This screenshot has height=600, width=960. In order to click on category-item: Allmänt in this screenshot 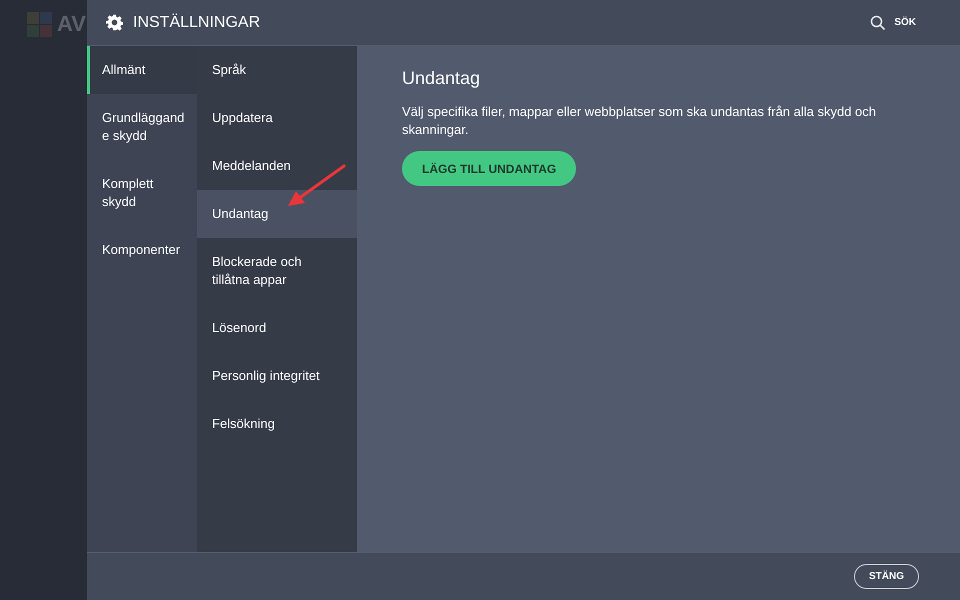, I will do `click(142, 70)`.